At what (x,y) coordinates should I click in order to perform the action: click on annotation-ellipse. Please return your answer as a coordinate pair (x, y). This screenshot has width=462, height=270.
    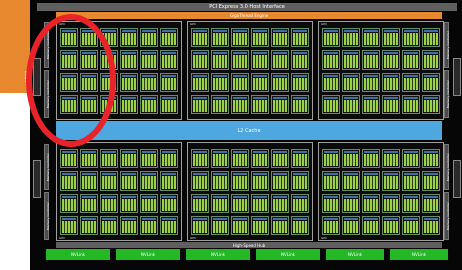
    Looking at the image, I should click on (71, 80).